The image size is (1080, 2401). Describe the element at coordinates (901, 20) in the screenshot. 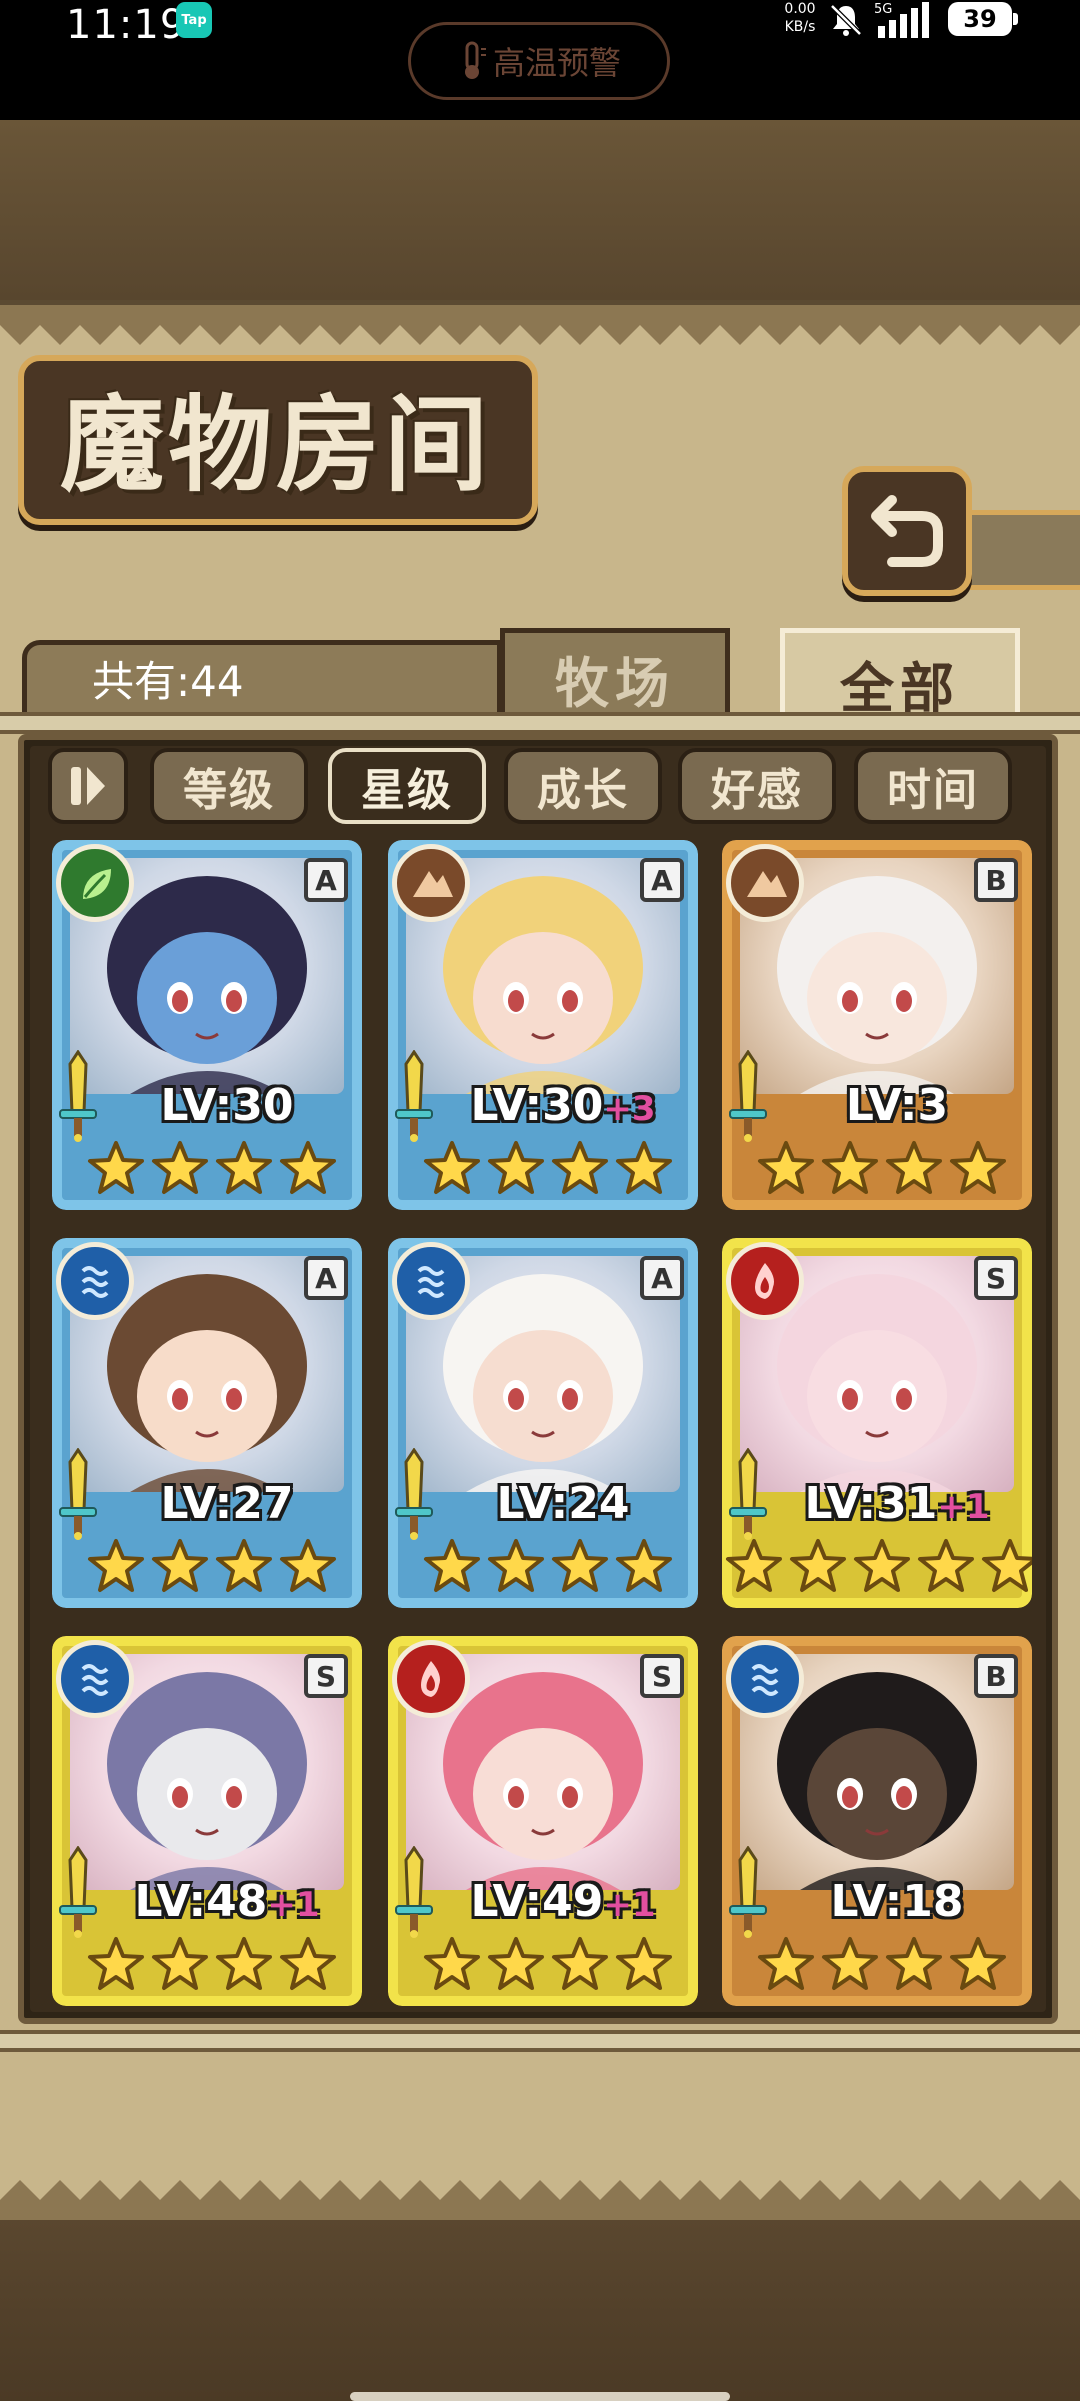

I see `signal-icon: 5G` at that location.